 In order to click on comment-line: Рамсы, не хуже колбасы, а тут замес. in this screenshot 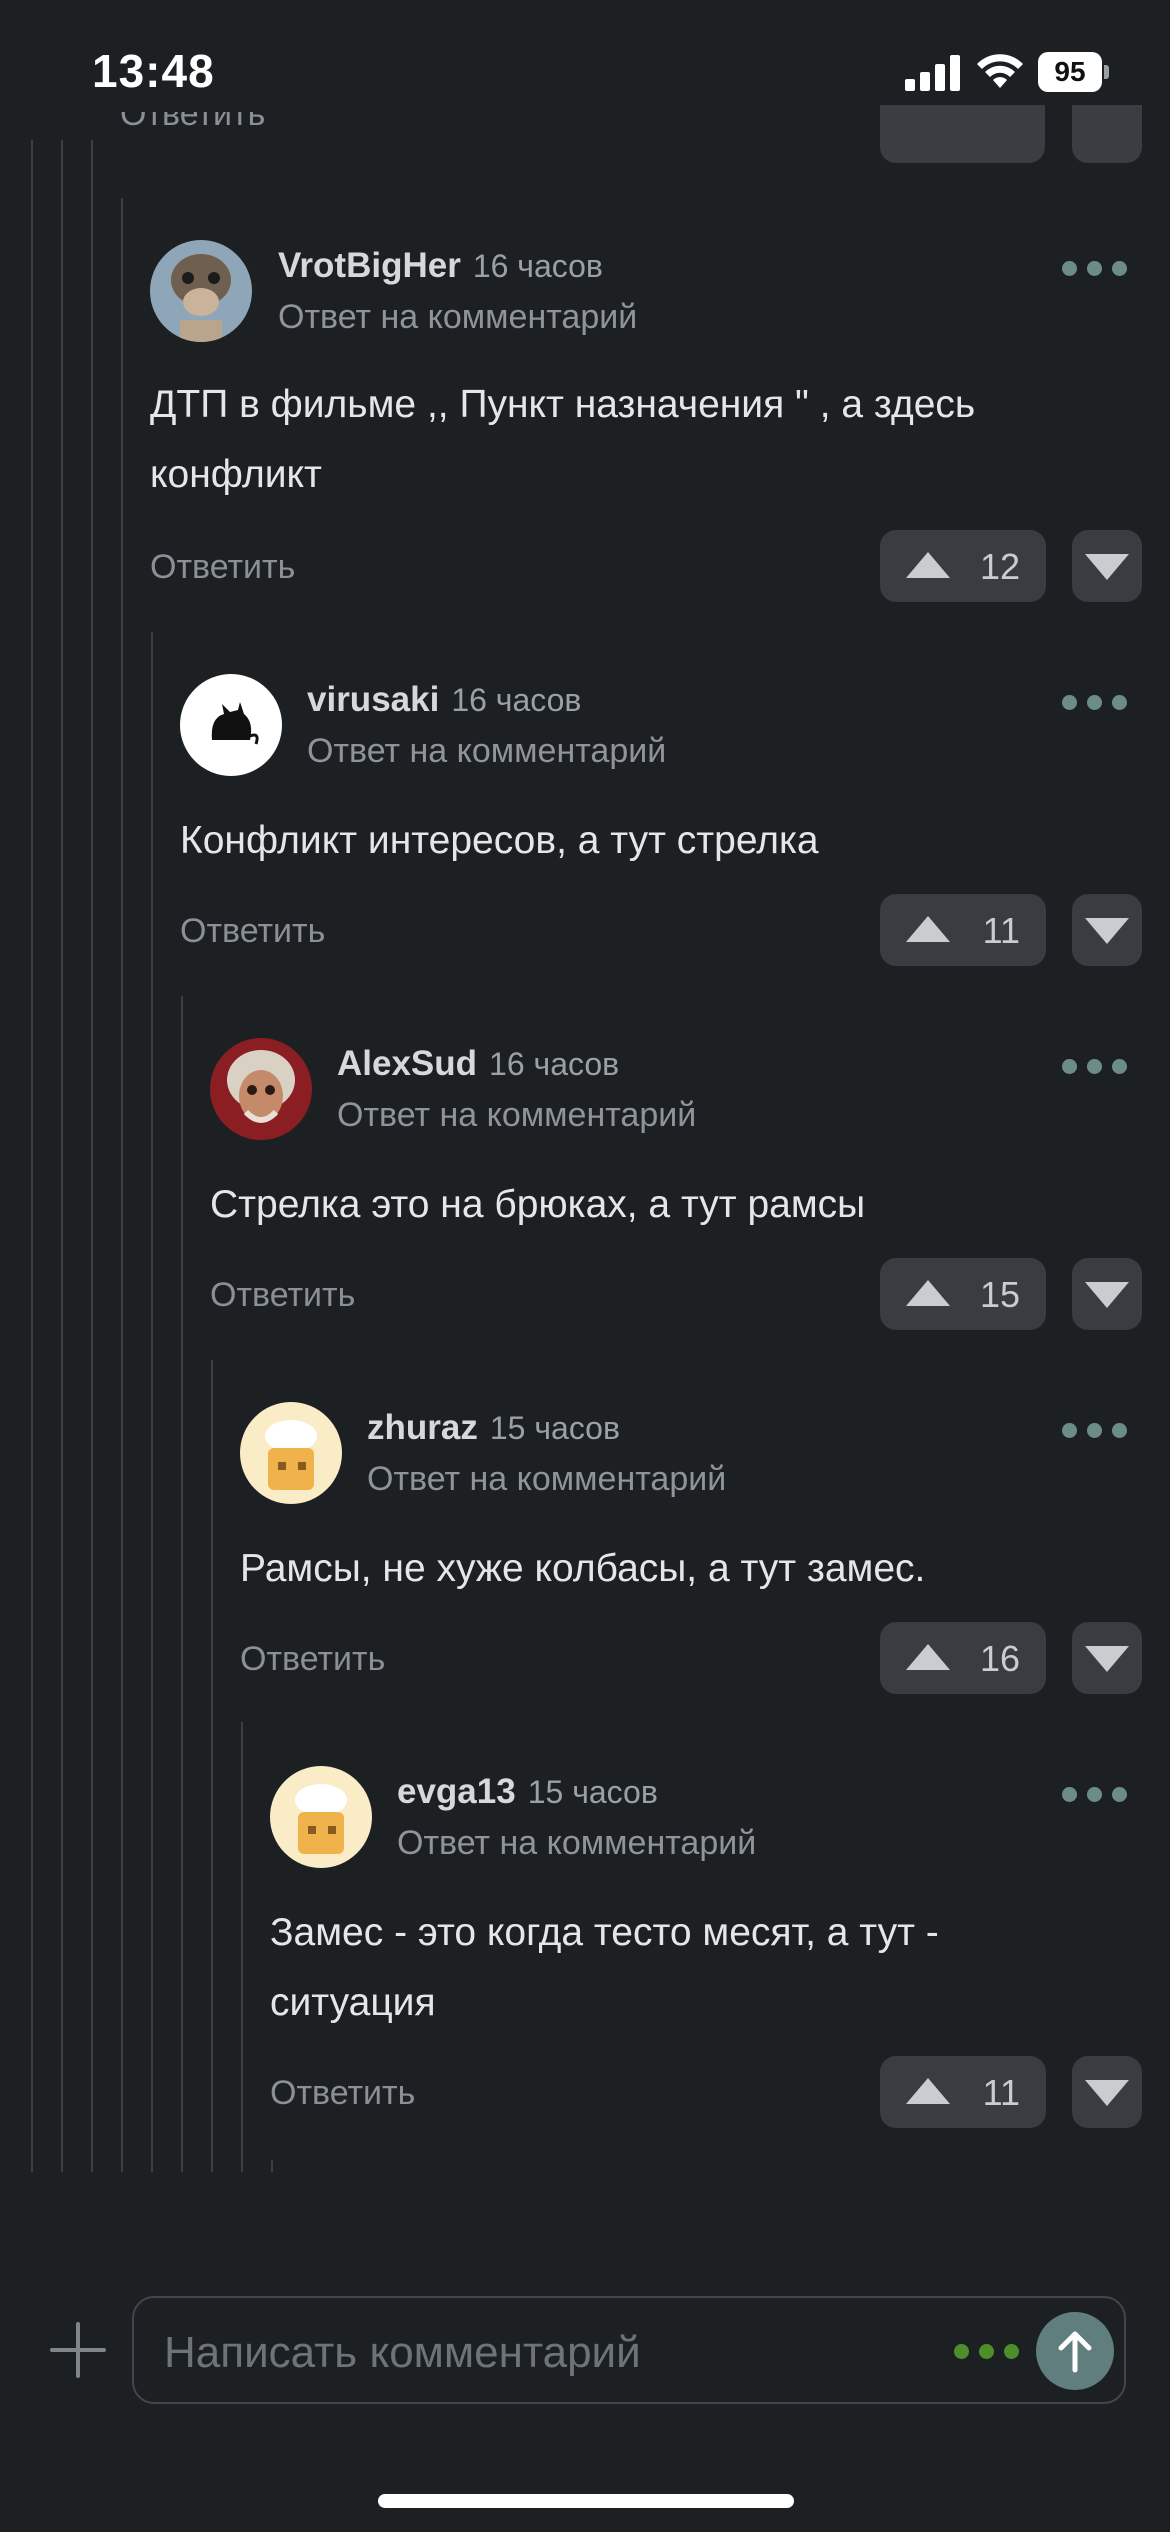, I will do `click(583, 1568)`.